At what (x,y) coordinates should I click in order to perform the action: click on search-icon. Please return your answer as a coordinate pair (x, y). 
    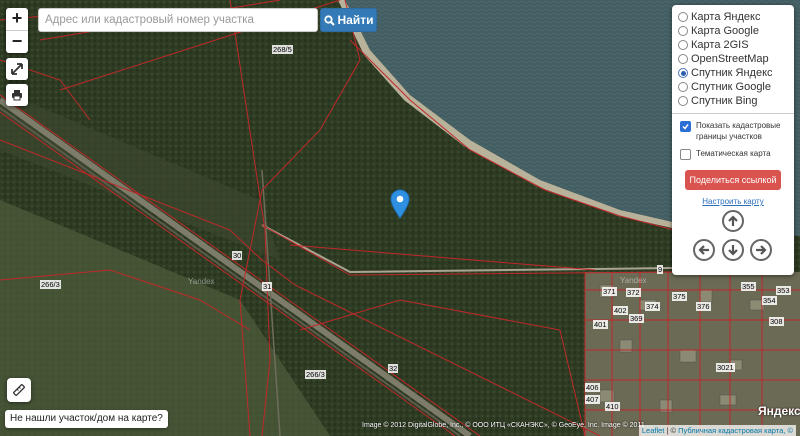
    Looking at the image, I should click on (329, 20).